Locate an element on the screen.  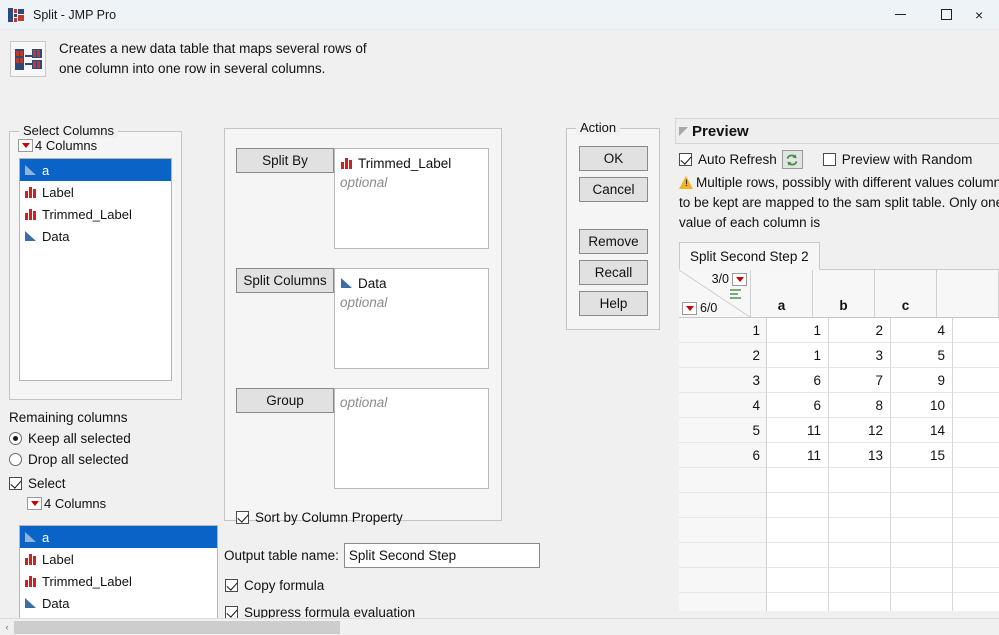
tab-split-second-step-2: Split Second Step 2 is located at coordinates (749, 256).